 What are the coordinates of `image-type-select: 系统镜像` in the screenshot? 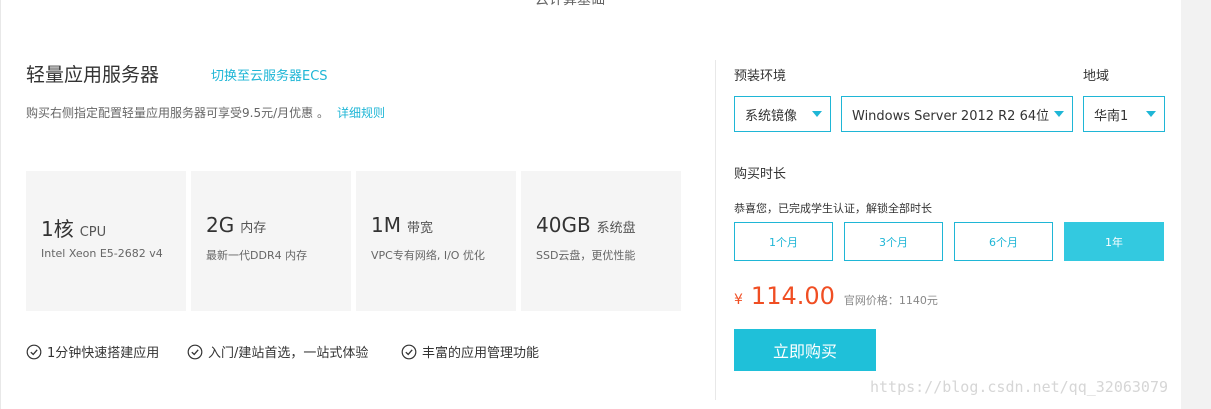 It's located at (782, 114).